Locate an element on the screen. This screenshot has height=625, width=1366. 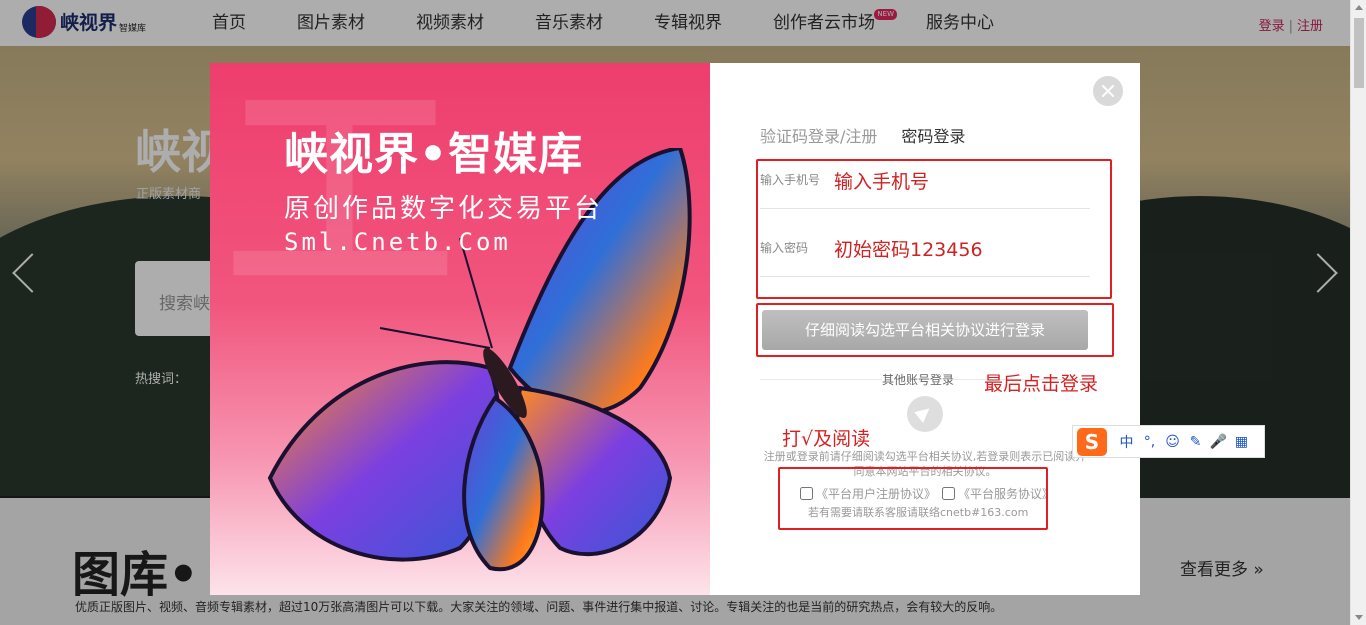
promo-subtitle: 原创作品数字化交易平台 is located at coordinates (444, 209).